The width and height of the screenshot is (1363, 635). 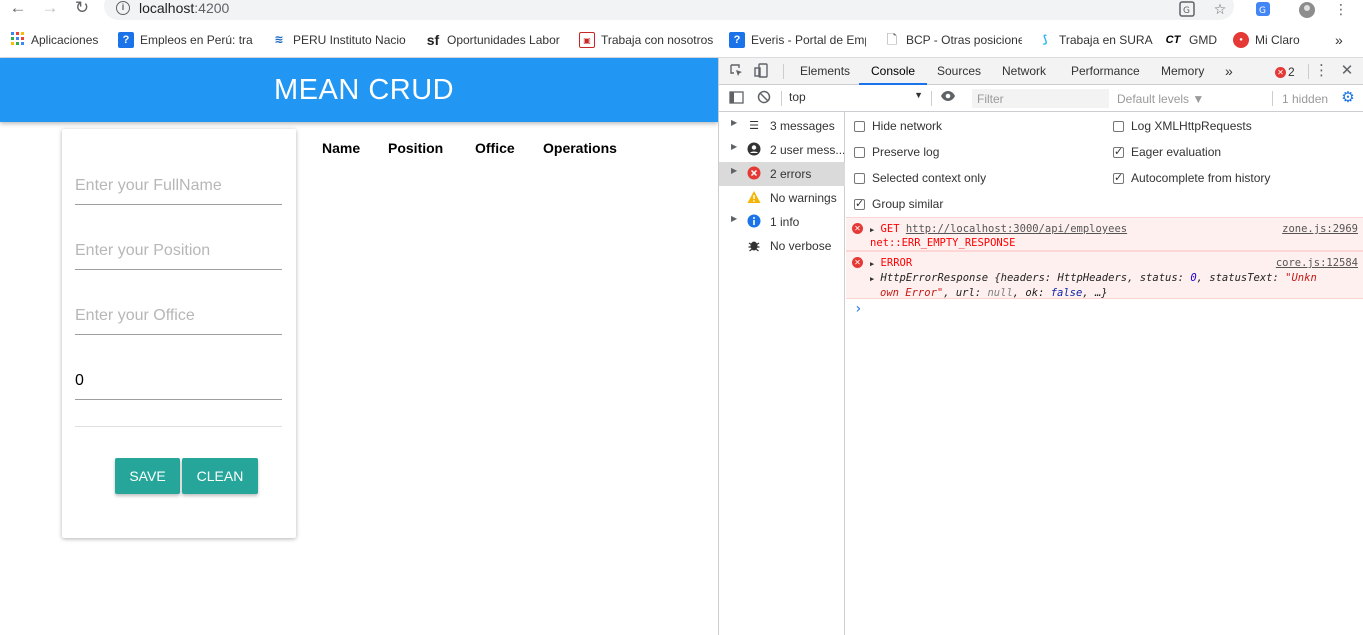 I want to click on error-icon: ✕, so click(x=857, y=262).